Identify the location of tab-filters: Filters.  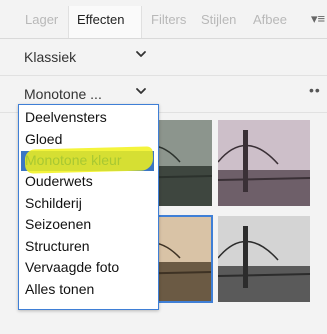
(168, 19).